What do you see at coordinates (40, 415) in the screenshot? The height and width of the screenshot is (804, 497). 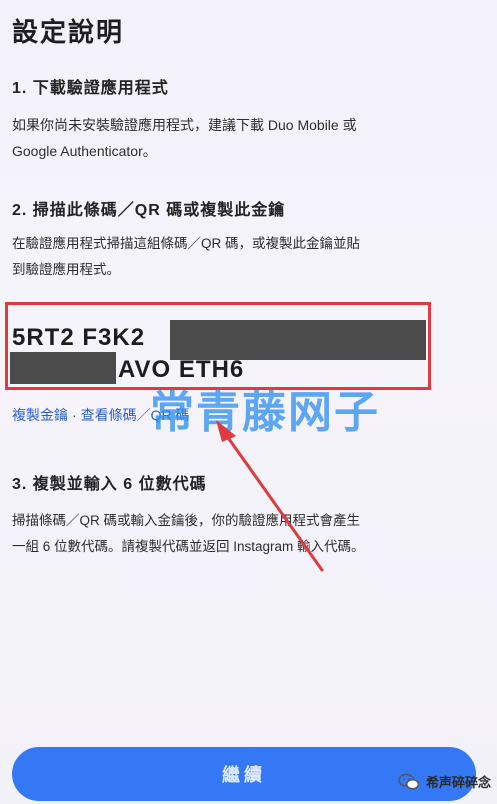 I see `copy-key-link: 複製金鑰` at bounding box center [40, 415].